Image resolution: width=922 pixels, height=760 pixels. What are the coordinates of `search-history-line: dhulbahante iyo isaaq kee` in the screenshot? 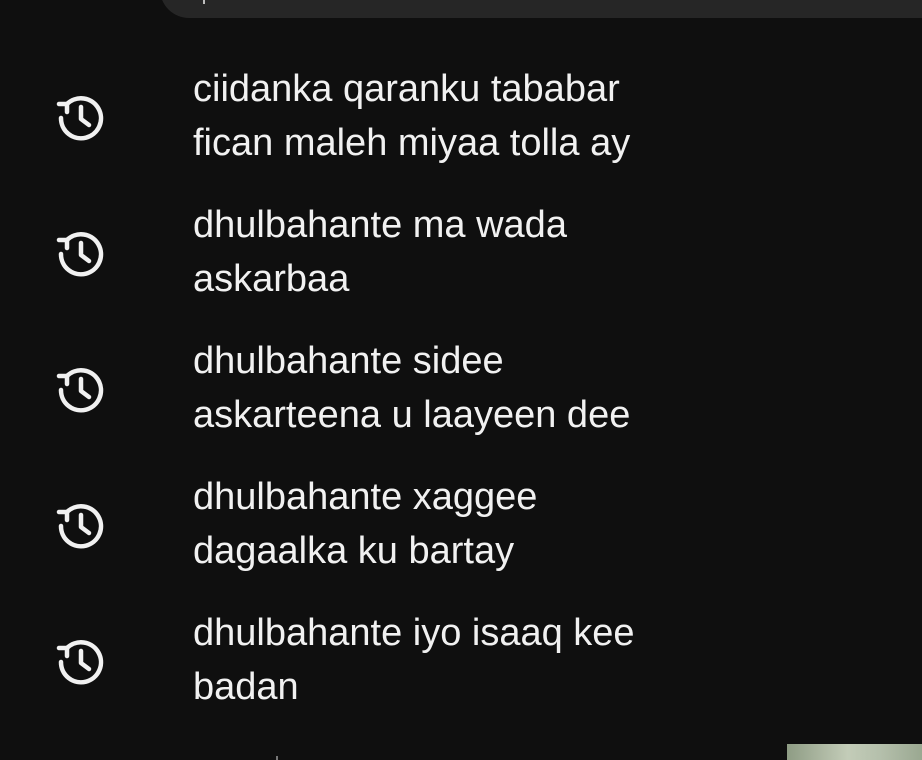 It's located at (414, 633).